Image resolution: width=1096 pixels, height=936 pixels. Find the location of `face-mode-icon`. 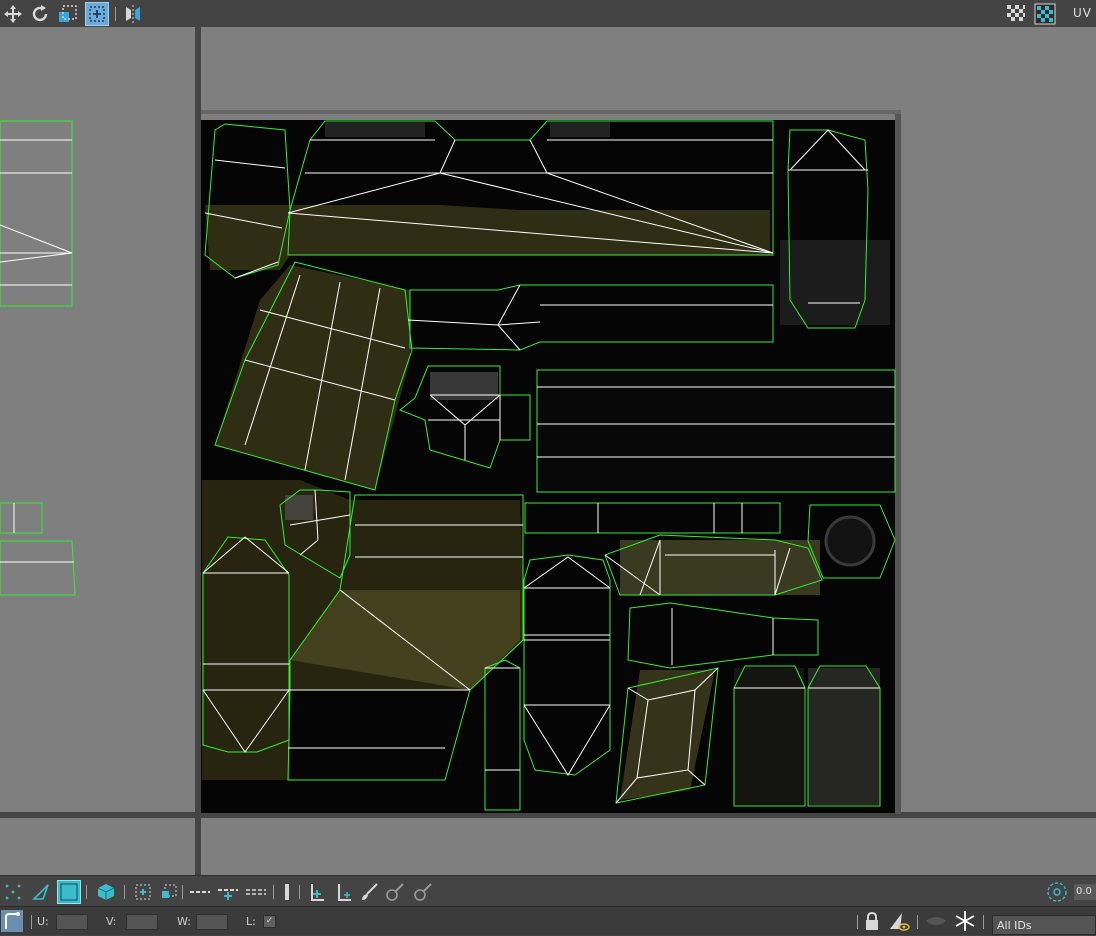

face-mode-icon is located at coordinates (69, 892).